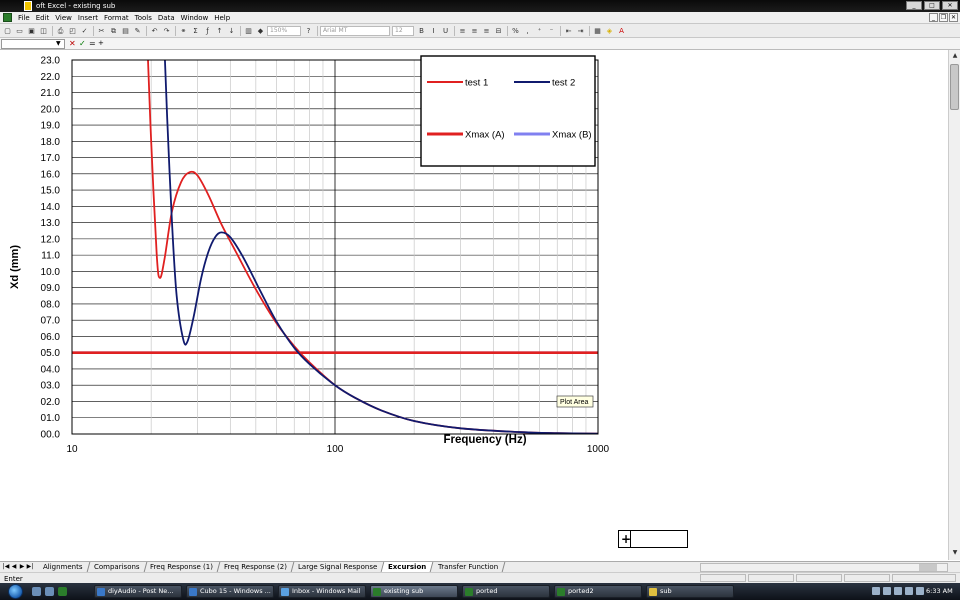 This screenshot has width=960, height=600. Describe the element at coordinates (24, 18) in the screenshot. I see `menu-file: File` at that location.